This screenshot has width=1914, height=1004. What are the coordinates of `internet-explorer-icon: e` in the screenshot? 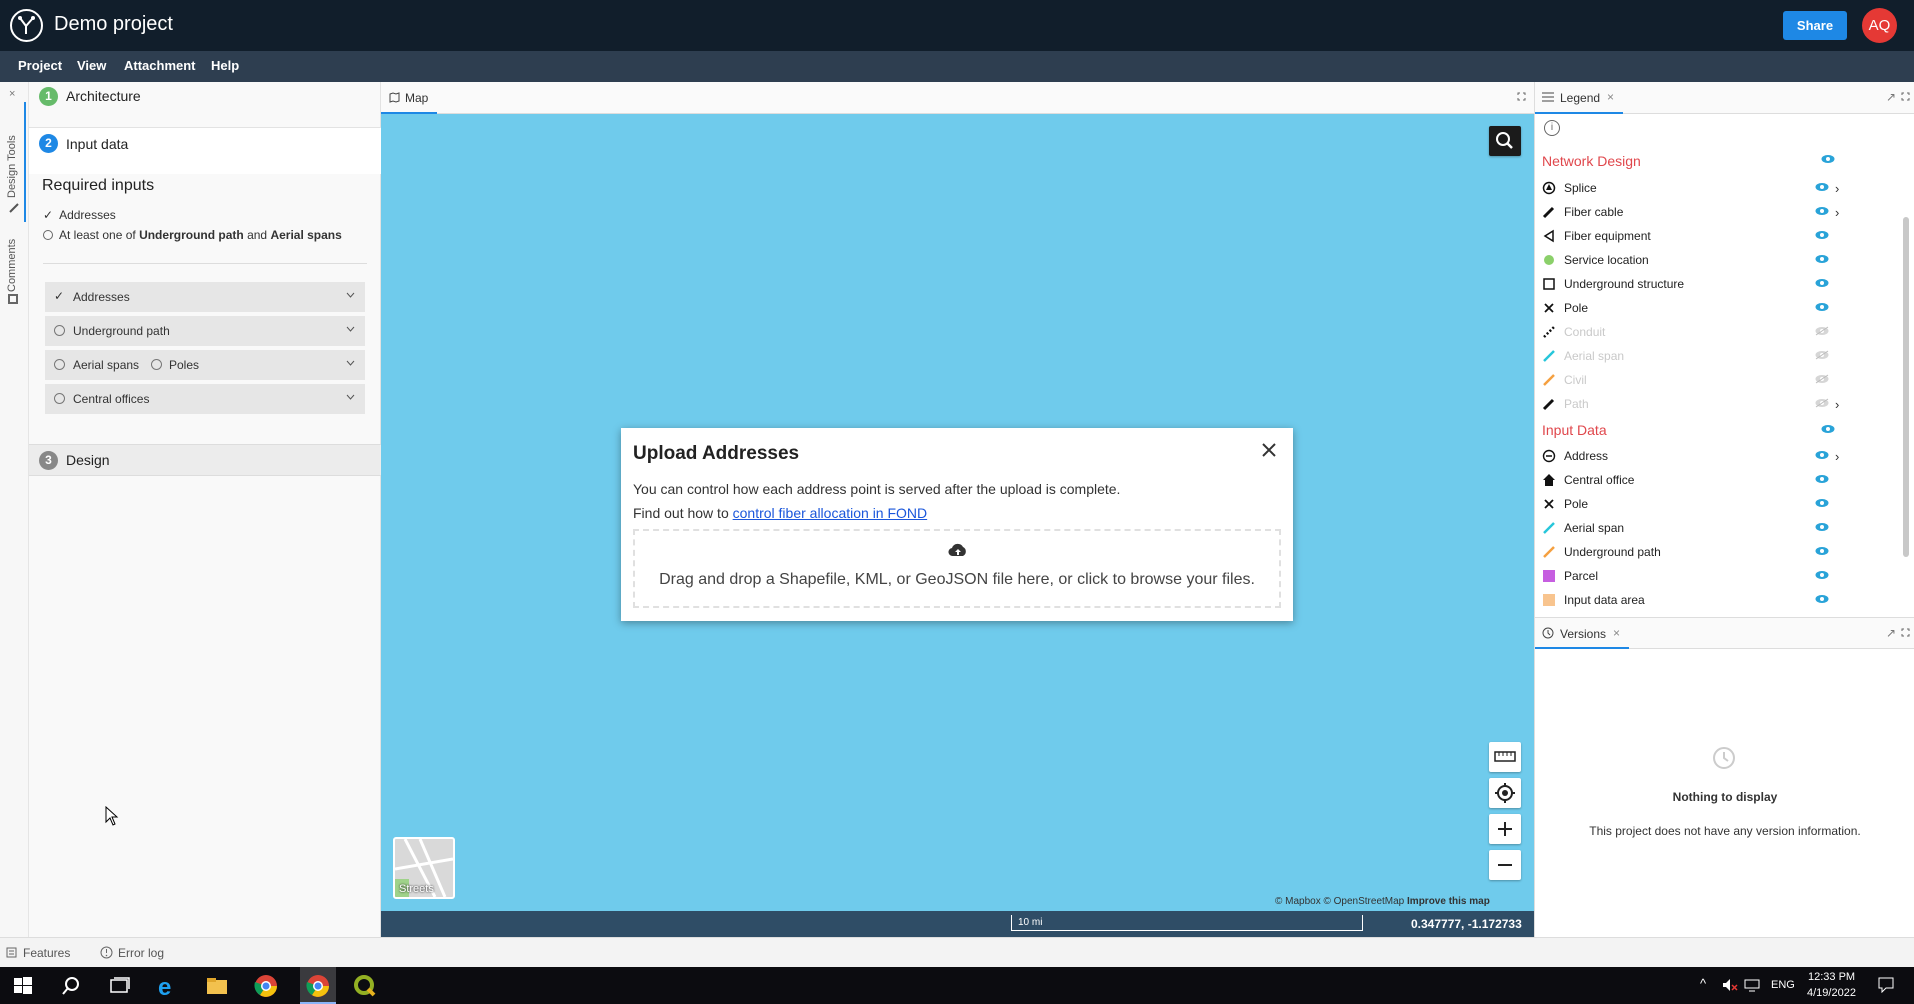 It's located at (168, 986).